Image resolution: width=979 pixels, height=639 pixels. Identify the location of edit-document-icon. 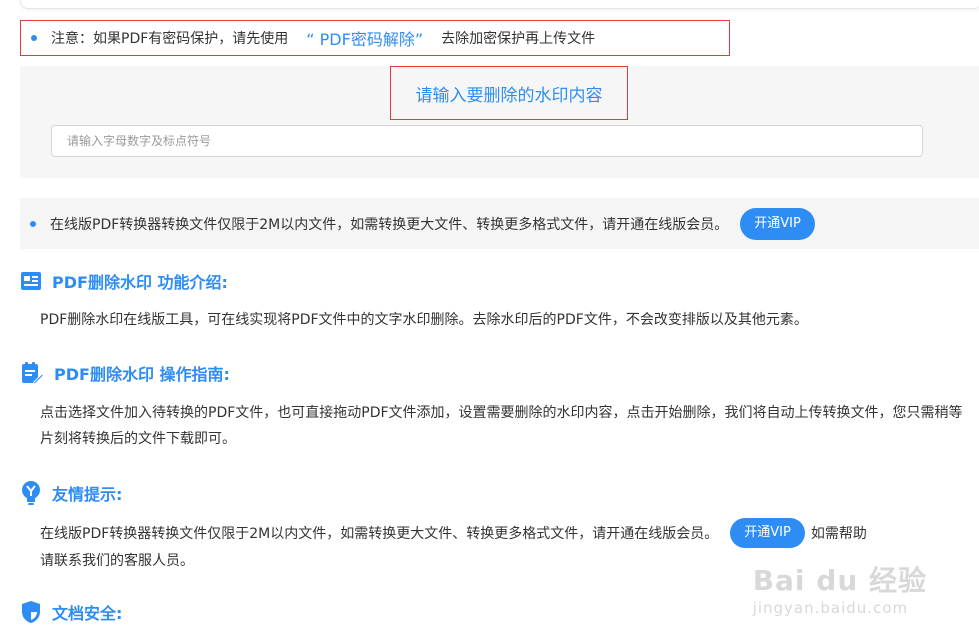
(33, 373).